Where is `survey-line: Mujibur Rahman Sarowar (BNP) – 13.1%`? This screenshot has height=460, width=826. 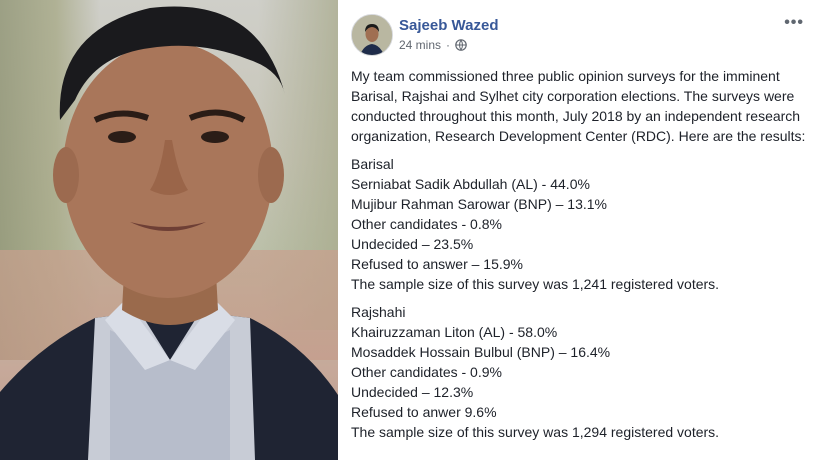
survey-line: Mujibur Rahman Sarowar (BNP) – 13.1% is located at coordinates (479, 204).